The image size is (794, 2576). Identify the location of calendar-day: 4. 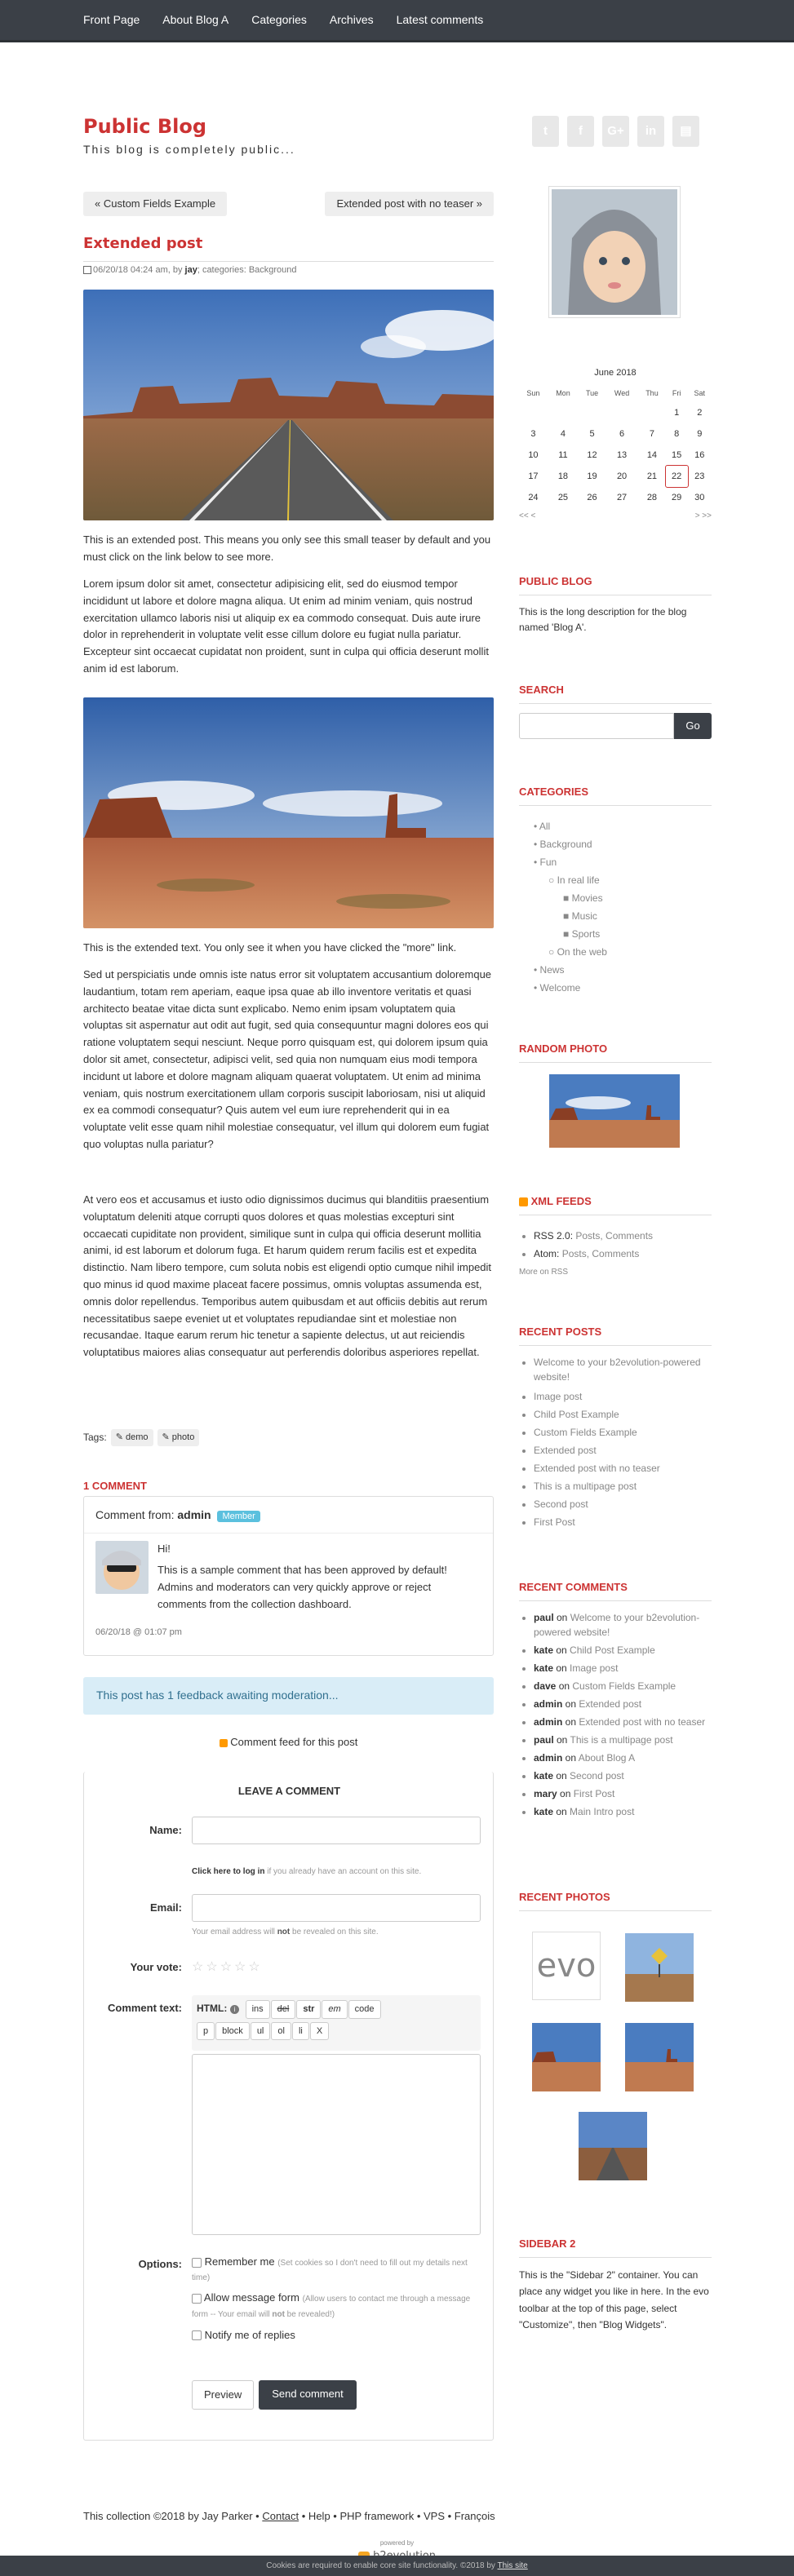
(564, 434).